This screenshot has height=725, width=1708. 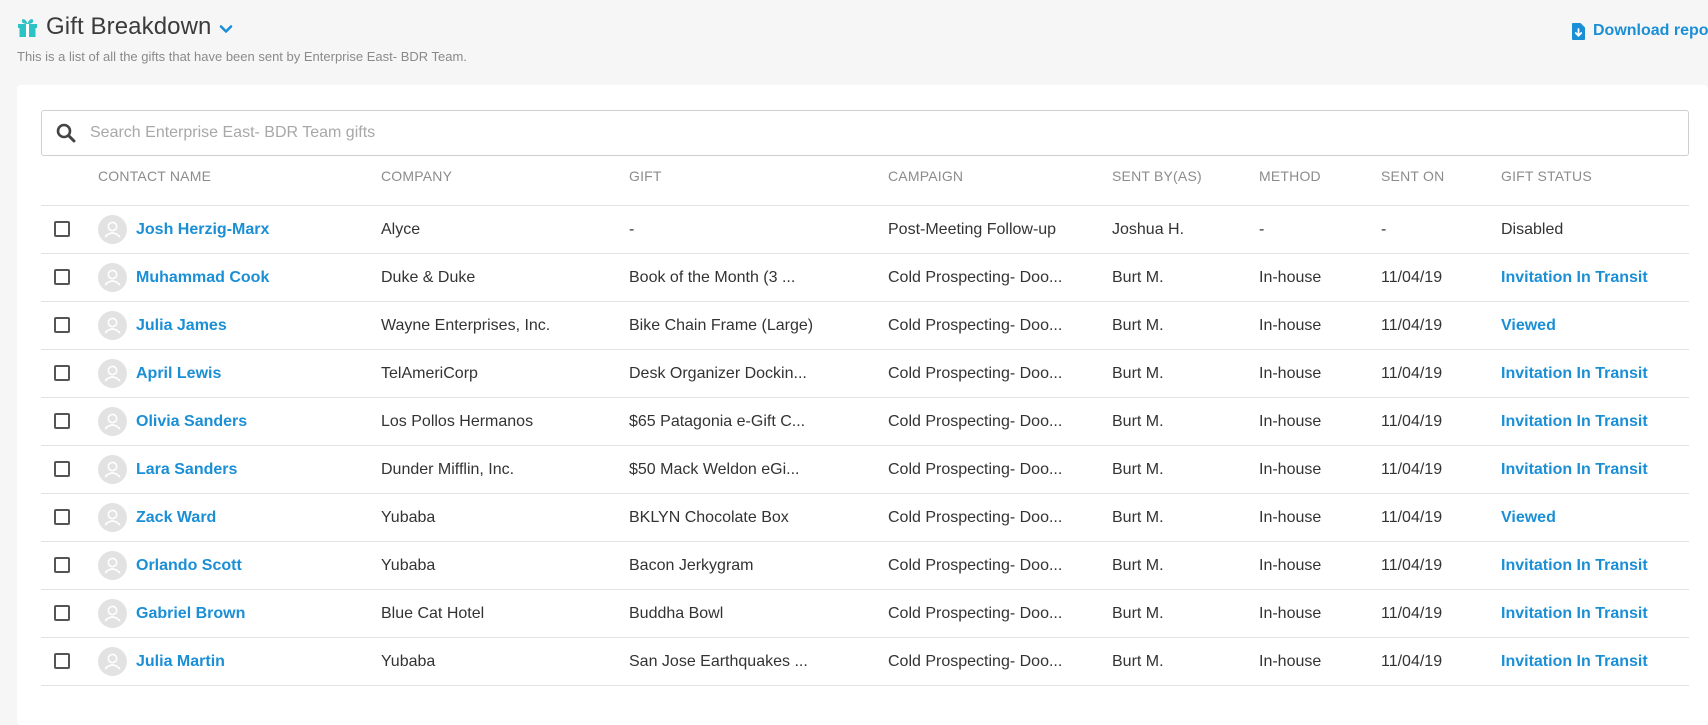 What do you see at coordinates (178, 373) in the screenshot?
I see `contact-name-link: April Lewis` at bounding box center [178, 373].